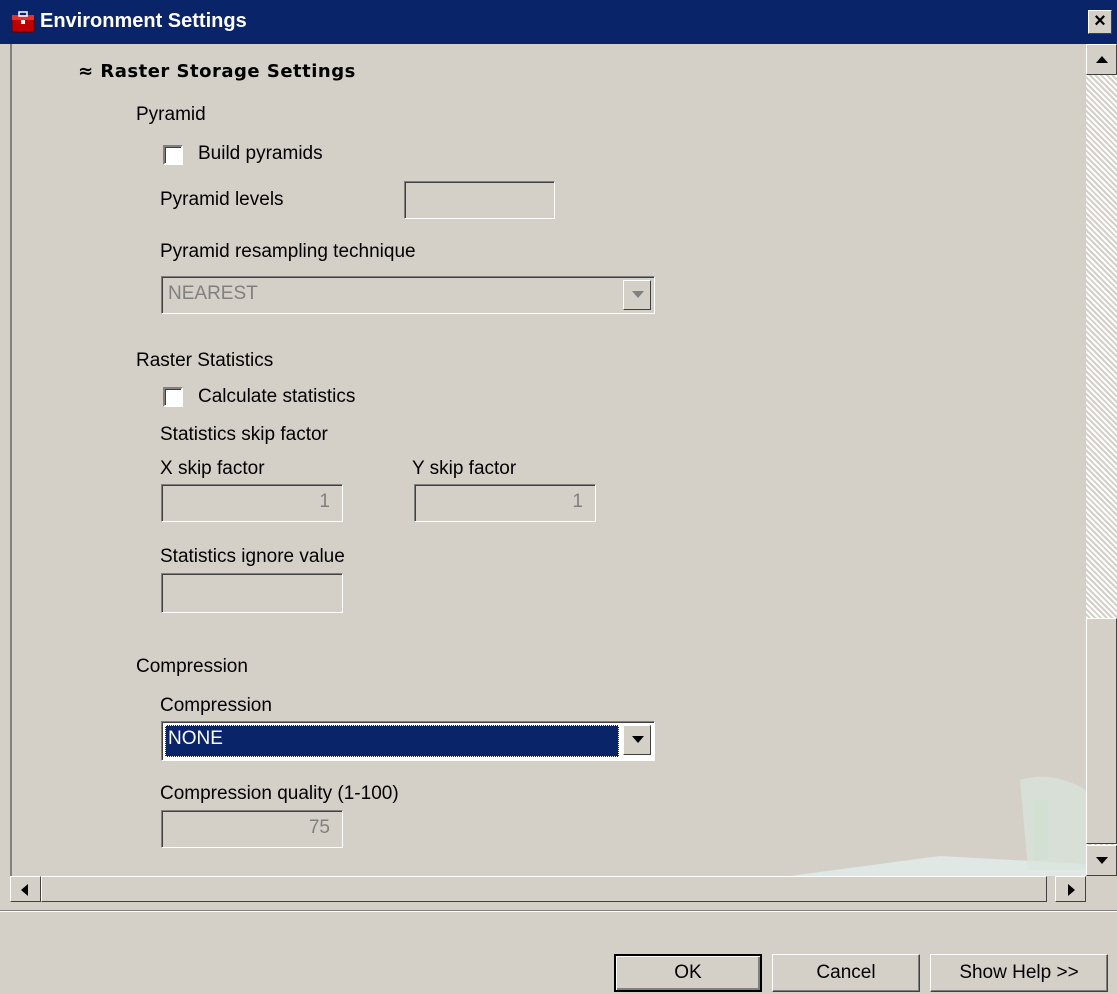 The height and width of the screenshot is (994, 1117). I want to click on arrow-up-icon, so click(1102, 59).